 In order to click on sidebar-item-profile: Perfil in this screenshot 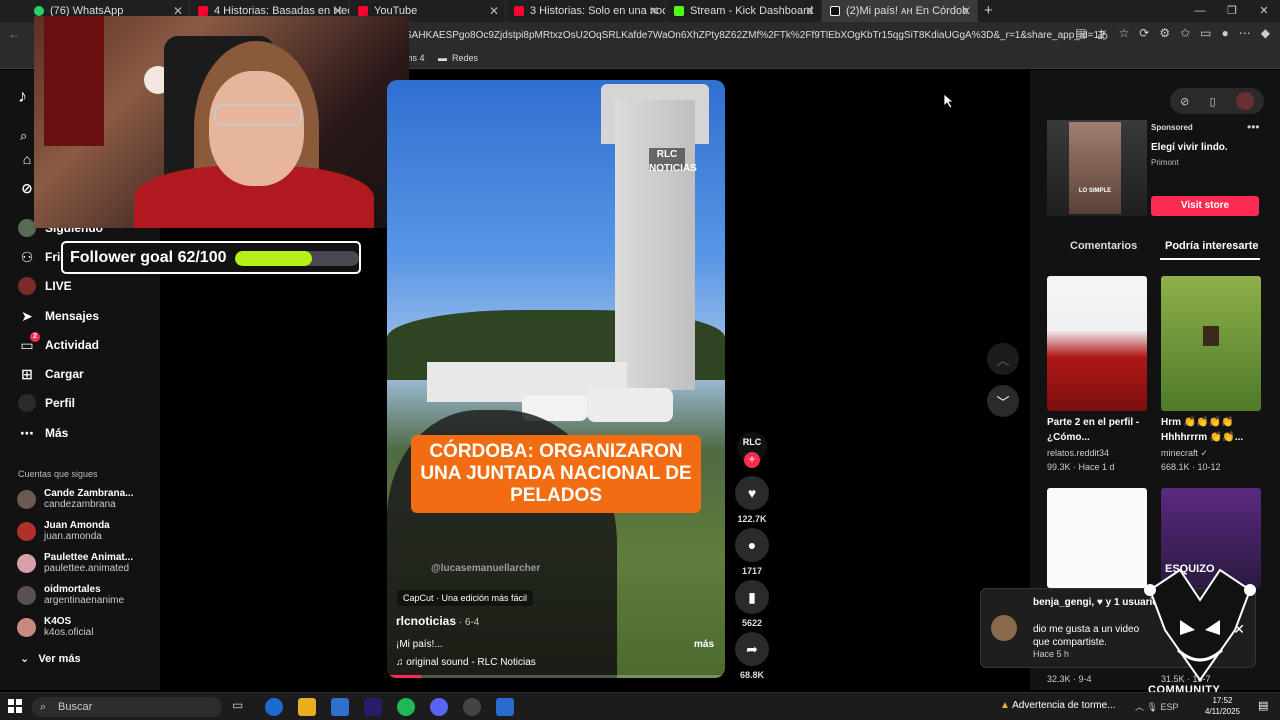, I will do `click(46, 403)`.